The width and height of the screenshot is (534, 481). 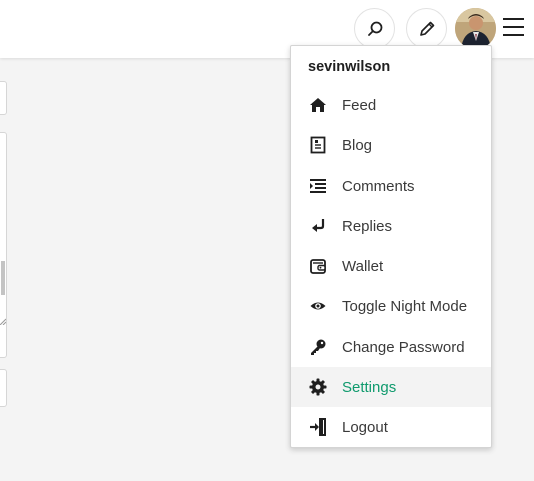 I want to click on menu-item-toggle-night-mode: Toggle Night Mode, so click(x=391, y=306).